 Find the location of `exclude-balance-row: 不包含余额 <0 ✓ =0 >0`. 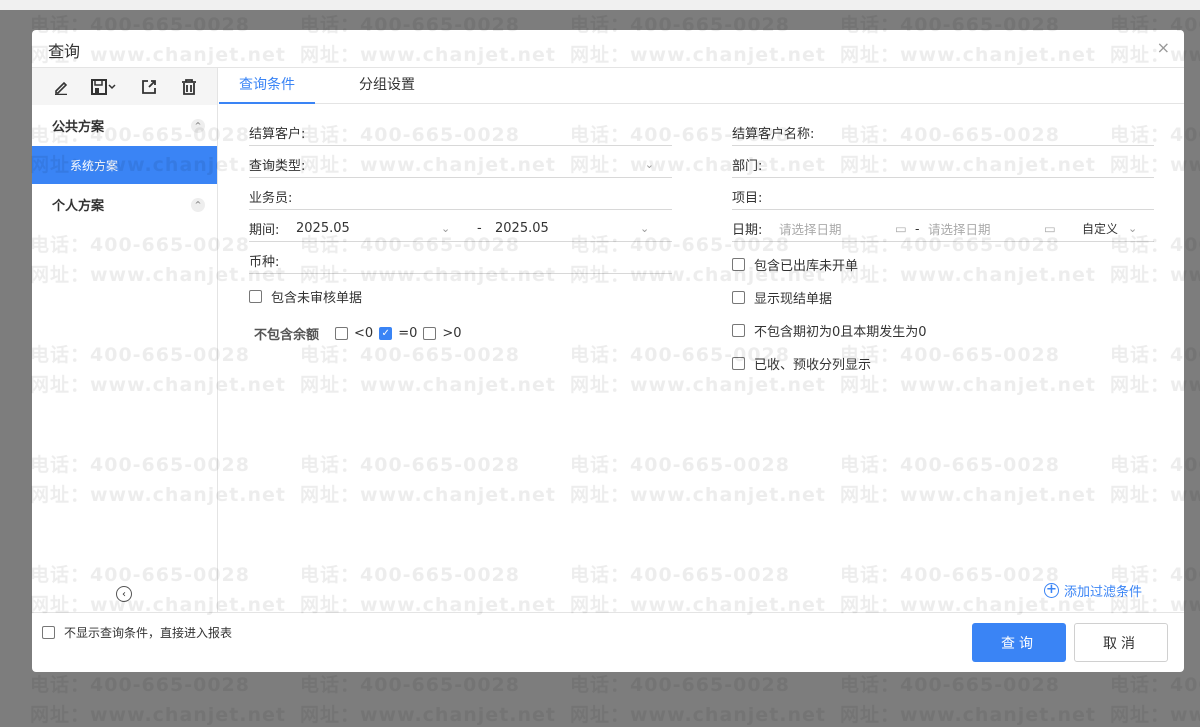

exclude-balance-row: 不包含余额 <0 ✓ =0 >0 is located at coordinates (358, 333).